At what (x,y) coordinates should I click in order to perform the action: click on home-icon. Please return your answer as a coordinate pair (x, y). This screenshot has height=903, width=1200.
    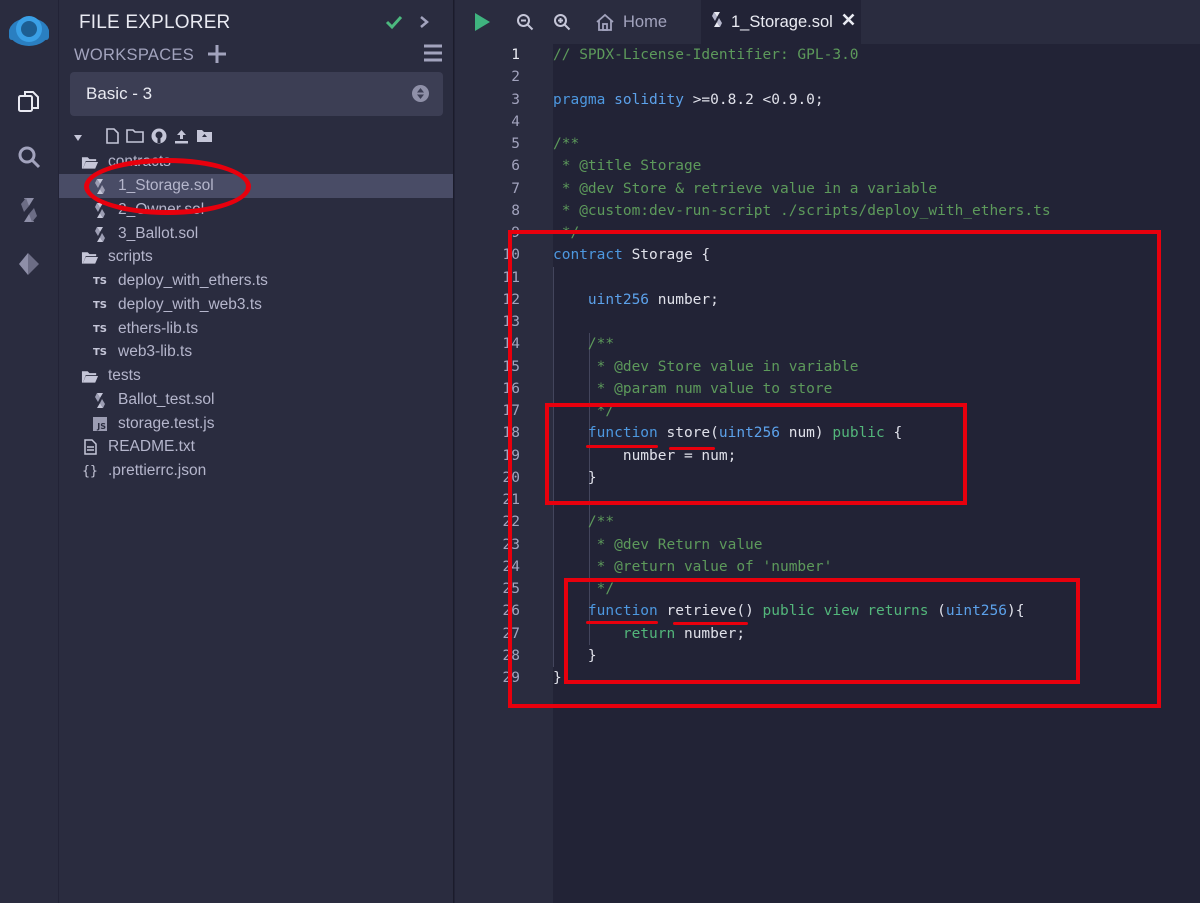
    Looking at the image, I should click on (605, 22).